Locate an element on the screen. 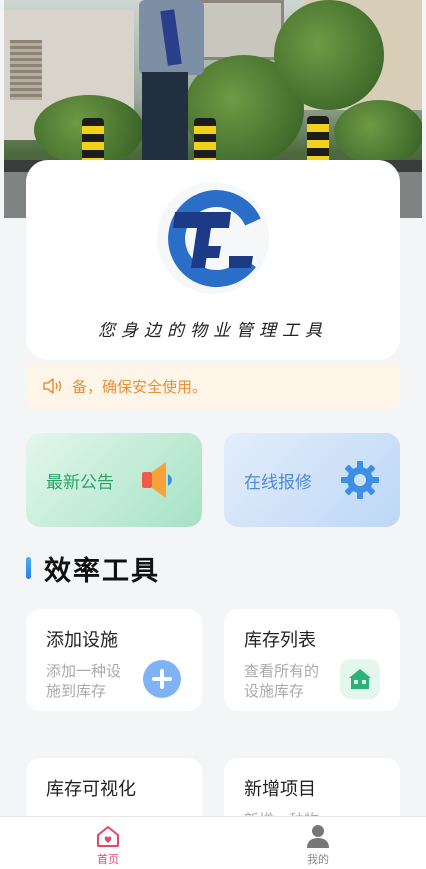 The height and width of the screenshot is (869, 426). tab-mine: 我的 is located at coordinates (318, 845).